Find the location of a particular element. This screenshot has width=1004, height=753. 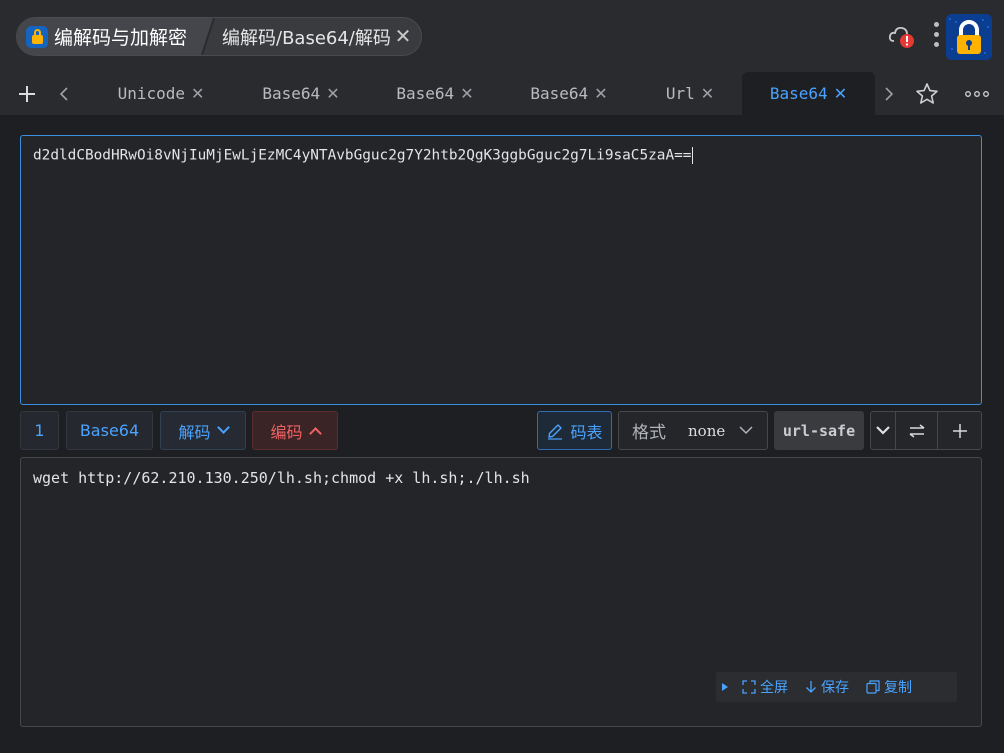

add-button is located at coordinates (959, 430).